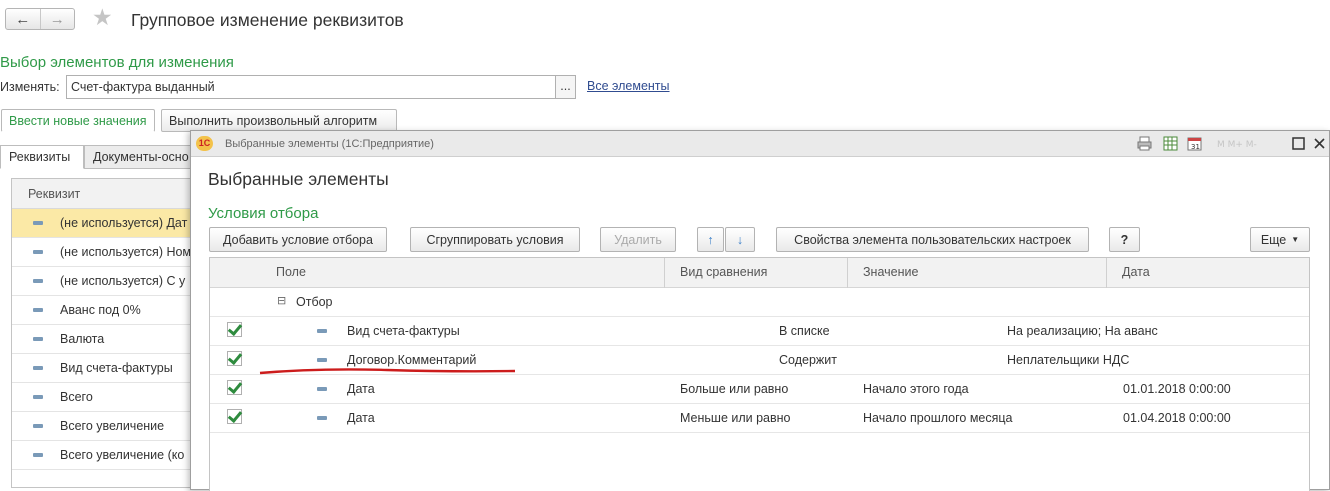  What do you see at coordinates (124, 223) in the screenshot?
I see `list-item-label: (не используется) Дат` at bounding box center [124, 223].